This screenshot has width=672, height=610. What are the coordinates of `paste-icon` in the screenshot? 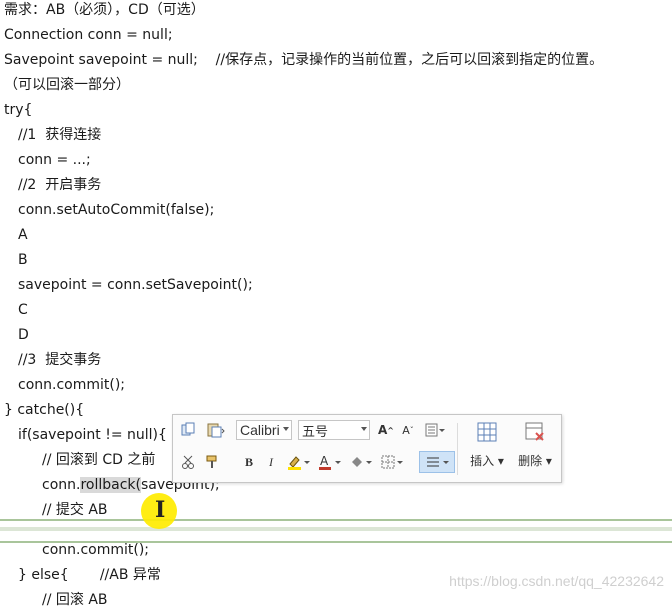 It's located at (216, 430).